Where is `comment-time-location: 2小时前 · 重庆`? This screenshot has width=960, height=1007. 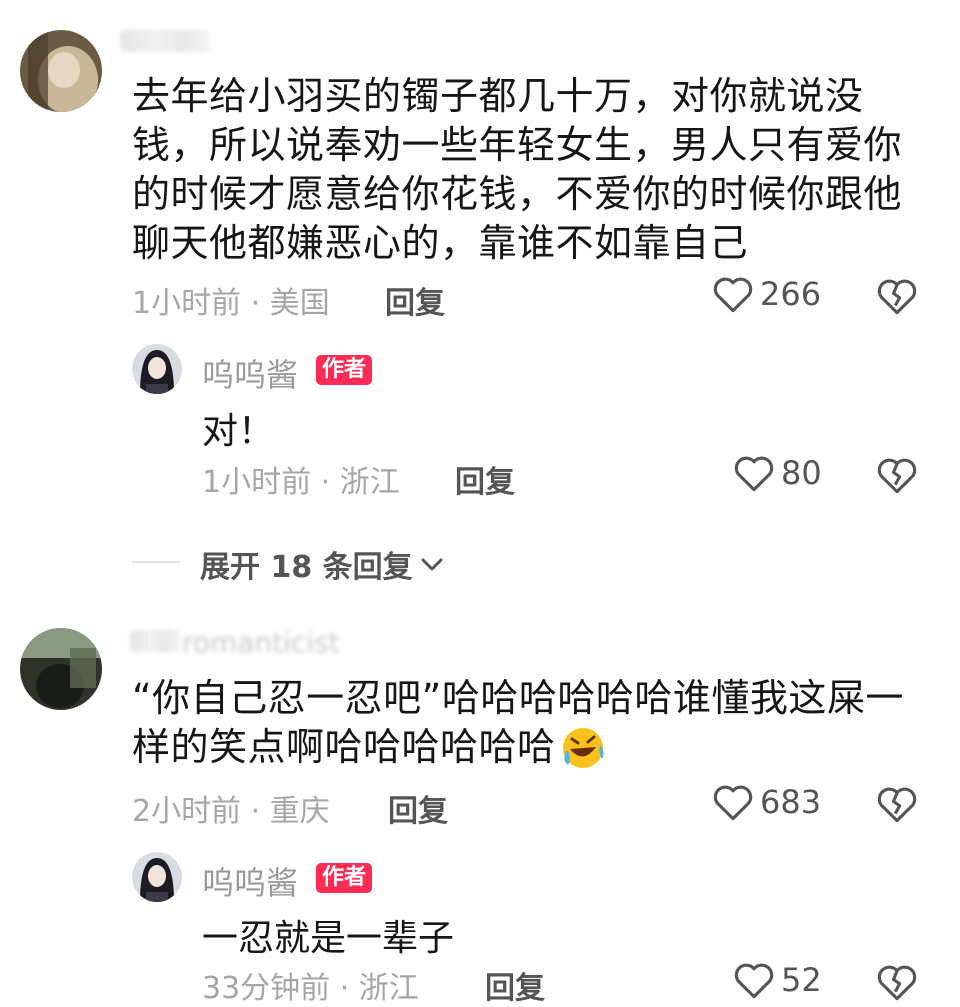 comment-time-location: 2小时前 · 重庆 is located at coordinates (231, 811).